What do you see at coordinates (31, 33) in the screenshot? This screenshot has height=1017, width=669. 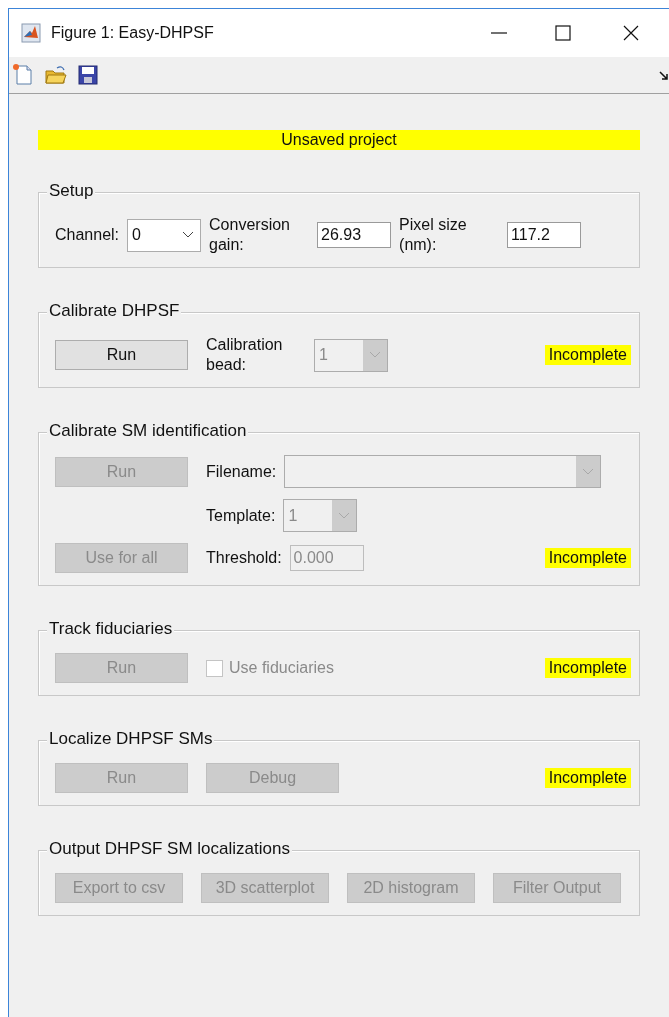 I see `app-icon` at bounding box center [31, 33].